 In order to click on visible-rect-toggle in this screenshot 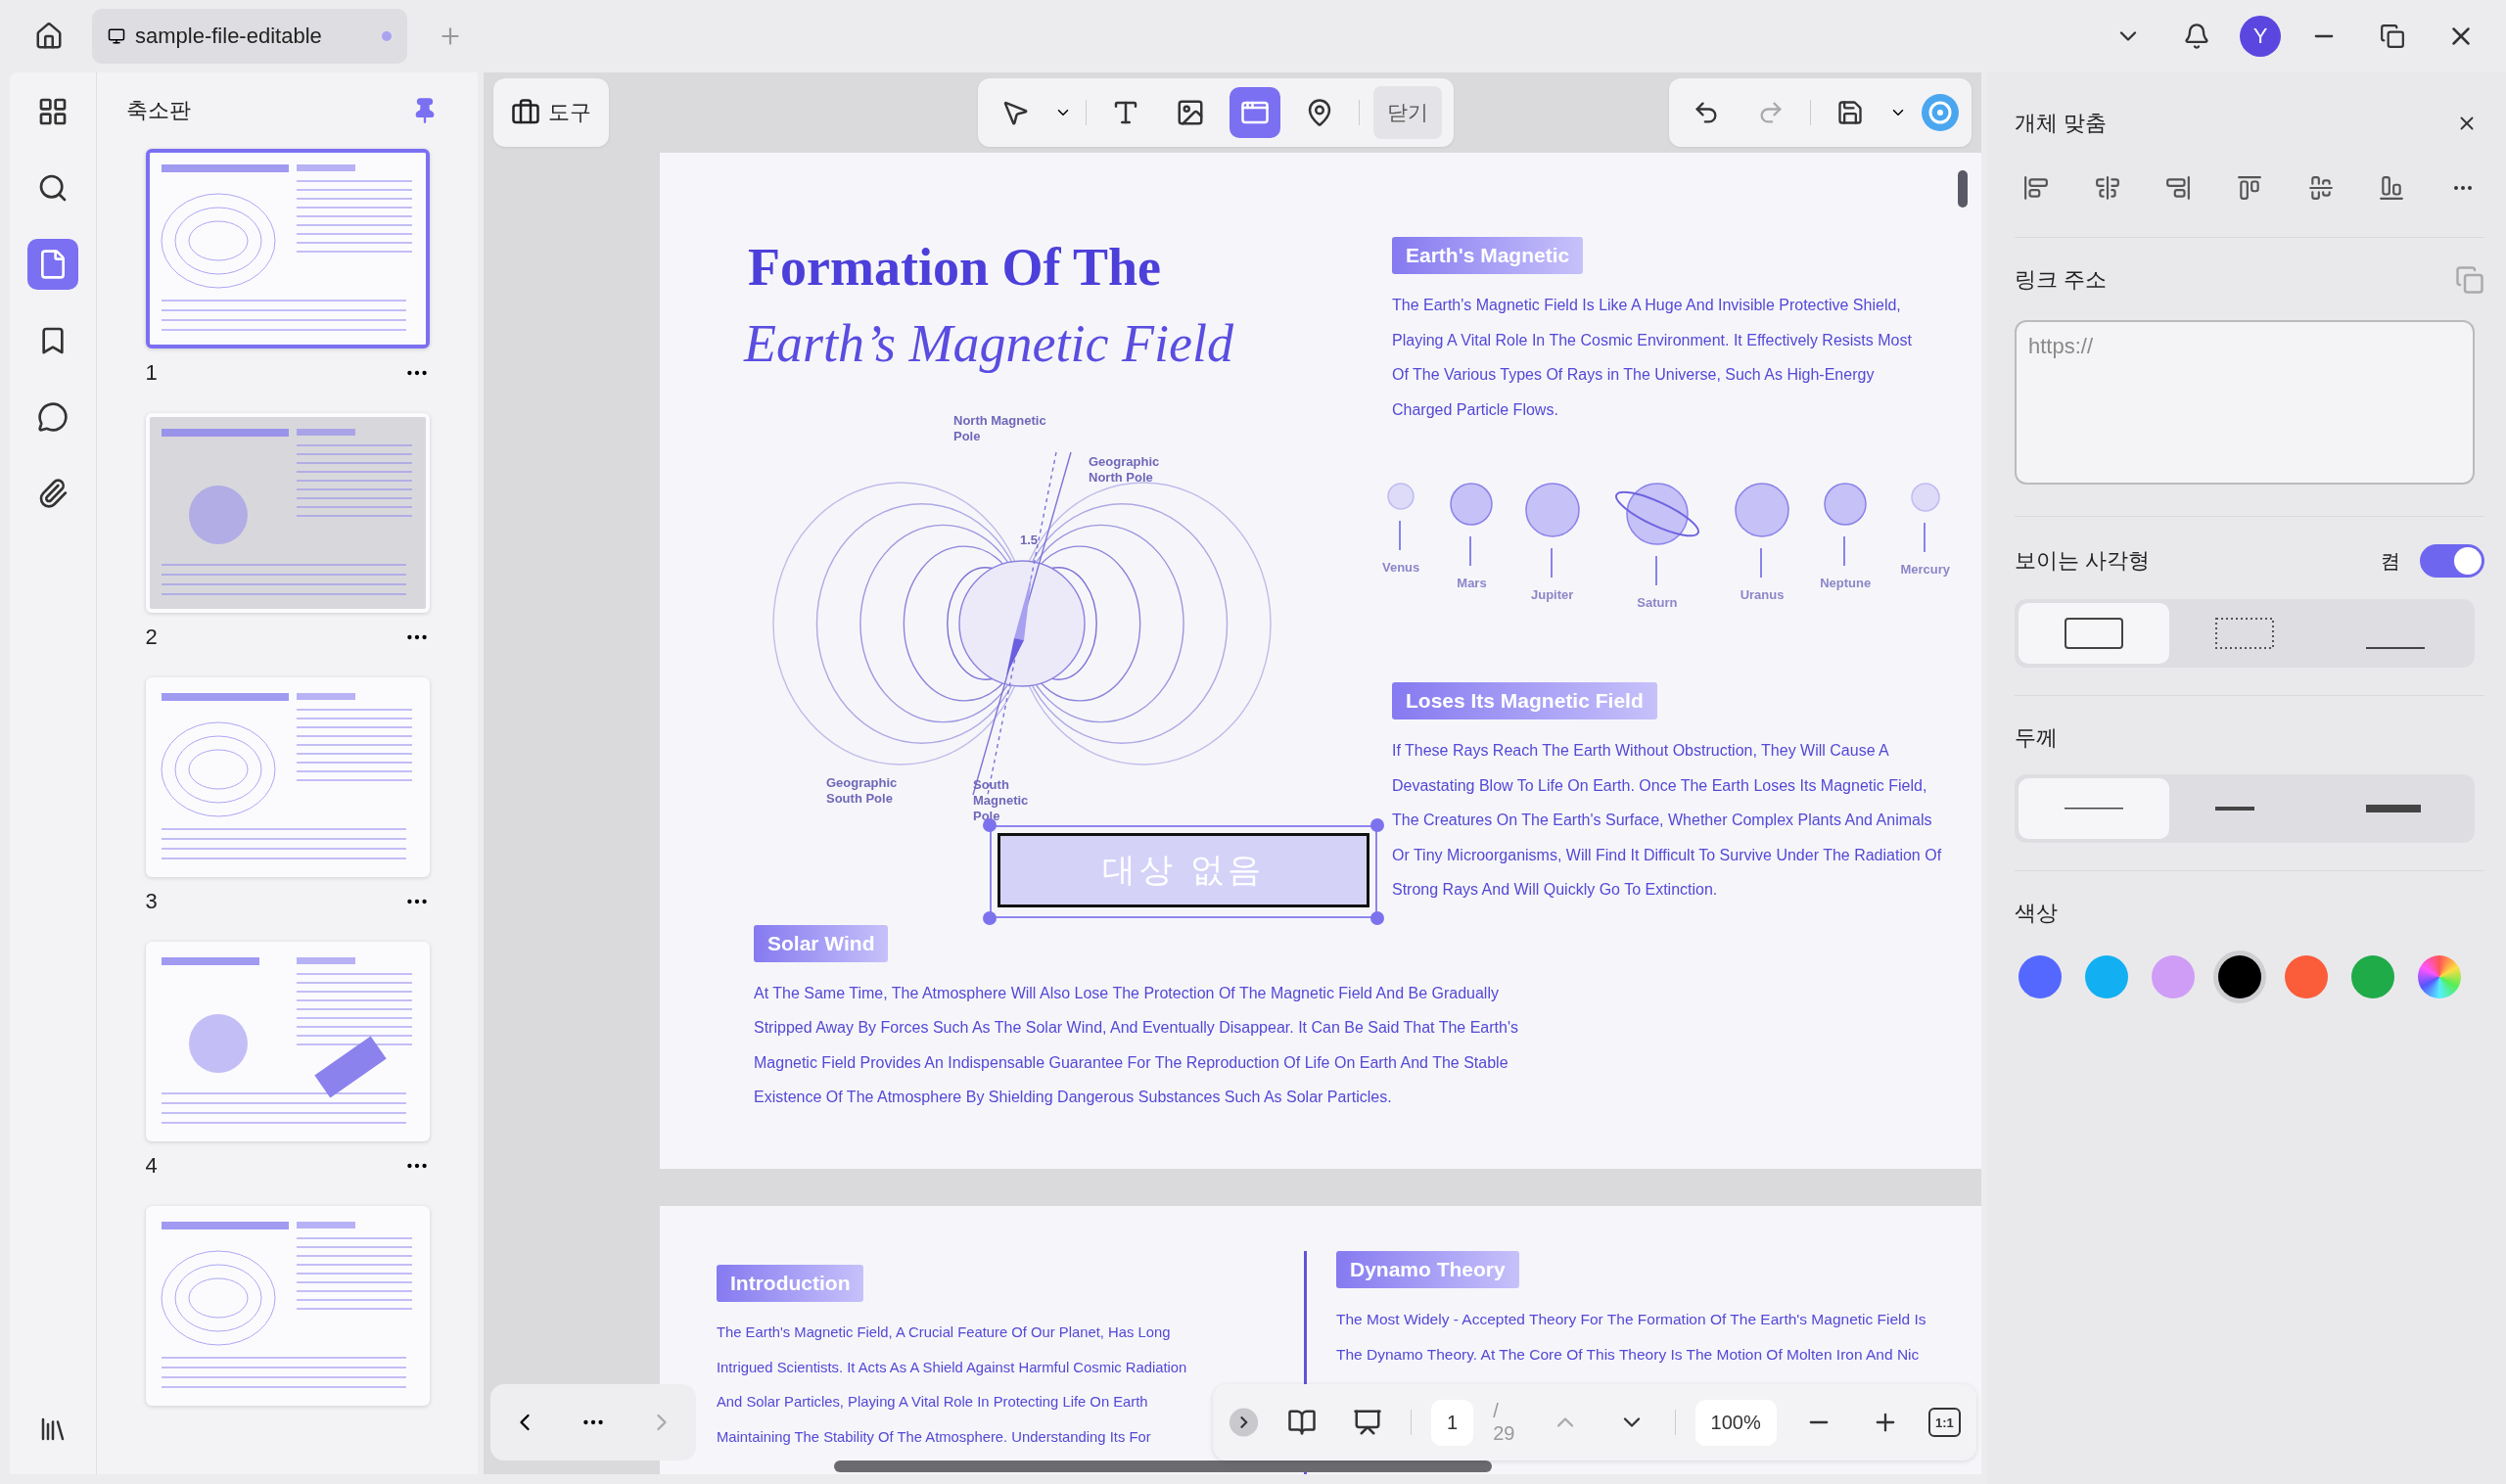, I will do `click(2452, 561)`.